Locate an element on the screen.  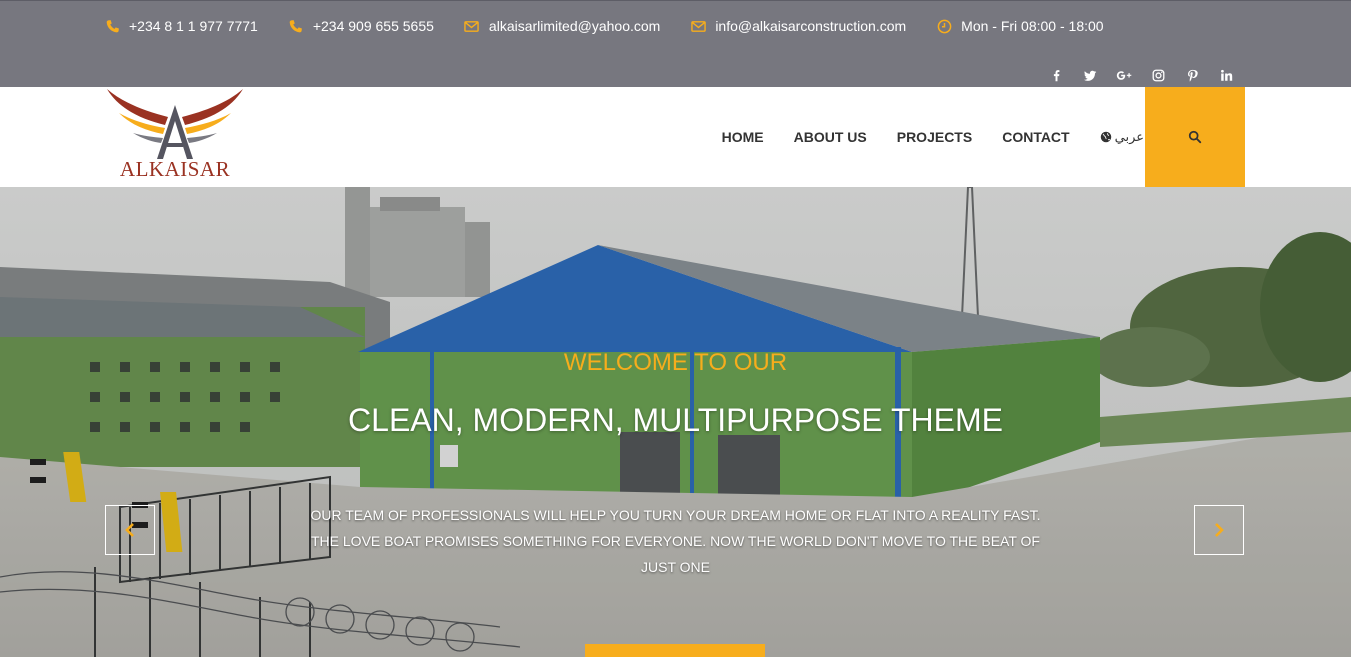
nav-about-us: ABOUT US is located at coordinates (830, 137).